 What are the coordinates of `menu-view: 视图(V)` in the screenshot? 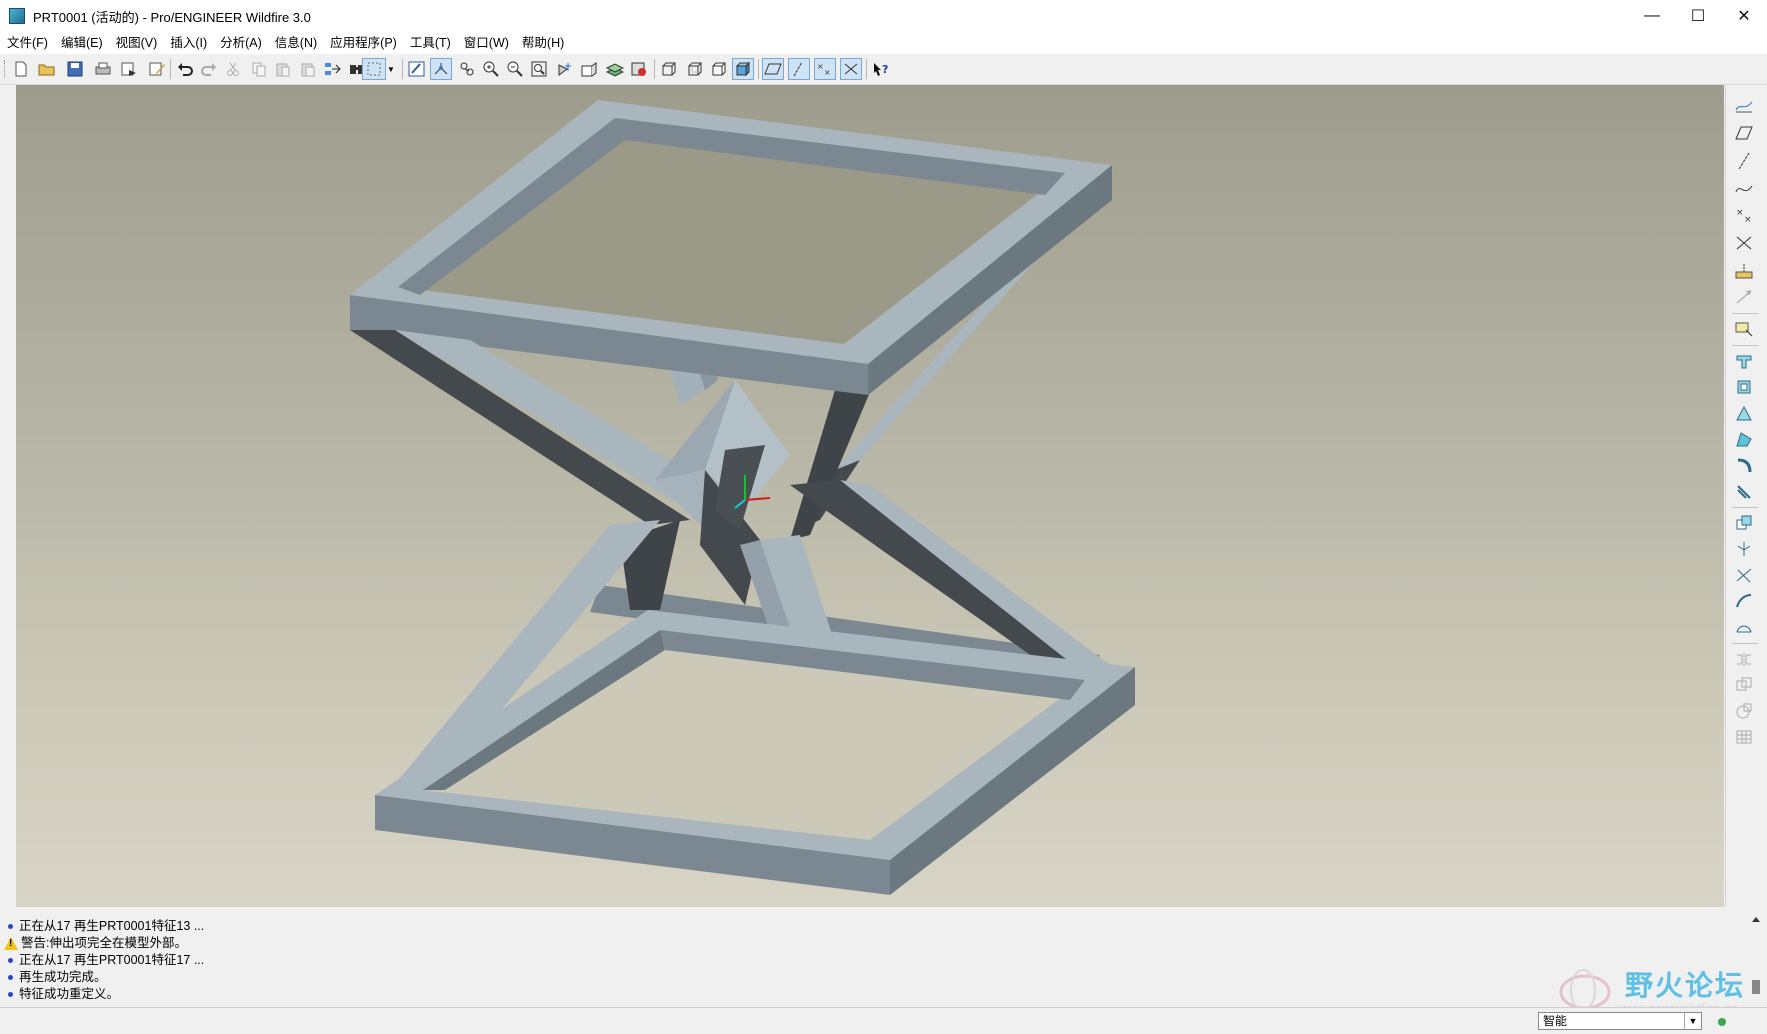 It's located at (136, 43).